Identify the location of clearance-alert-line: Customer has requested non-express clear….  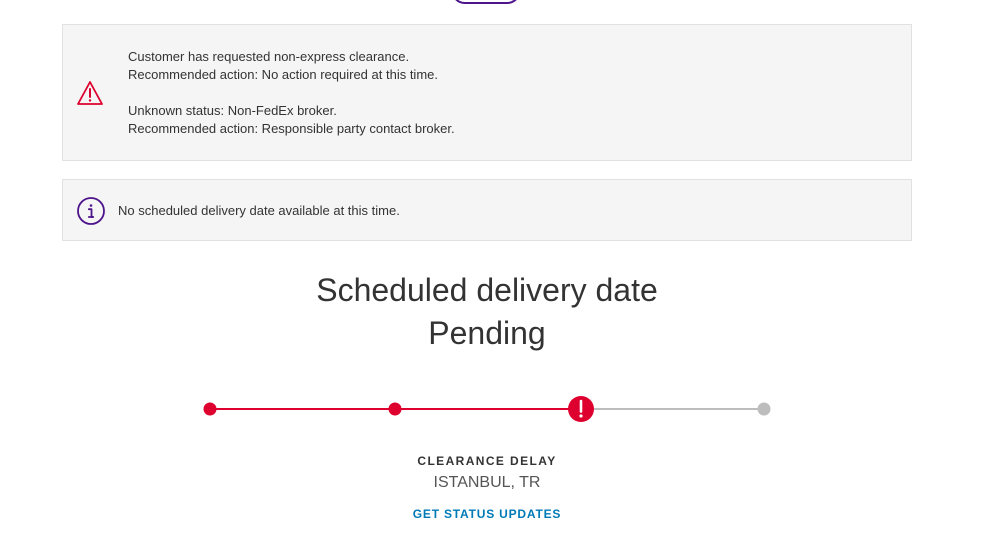
(269, 56).